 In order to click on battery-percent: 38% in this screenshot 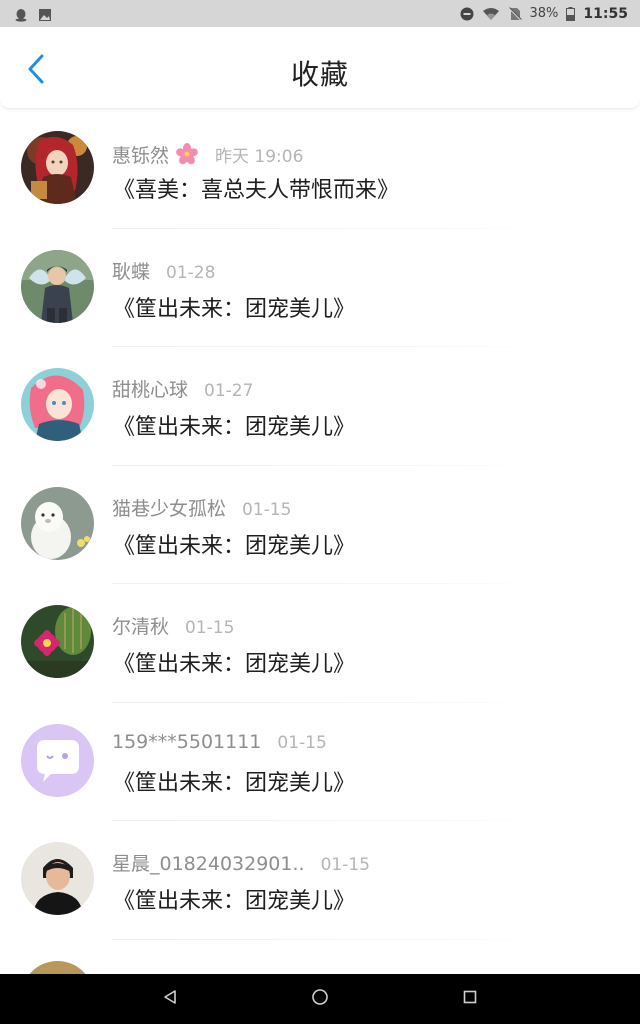, I will do `click(544, 13)`.